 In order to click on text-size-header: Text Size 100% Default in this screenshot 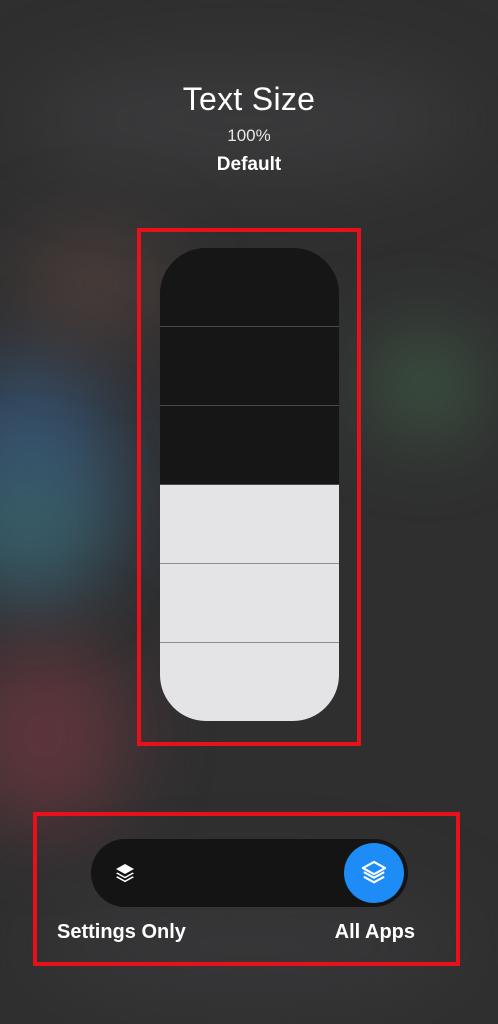, I will do `click(249, 128)`.